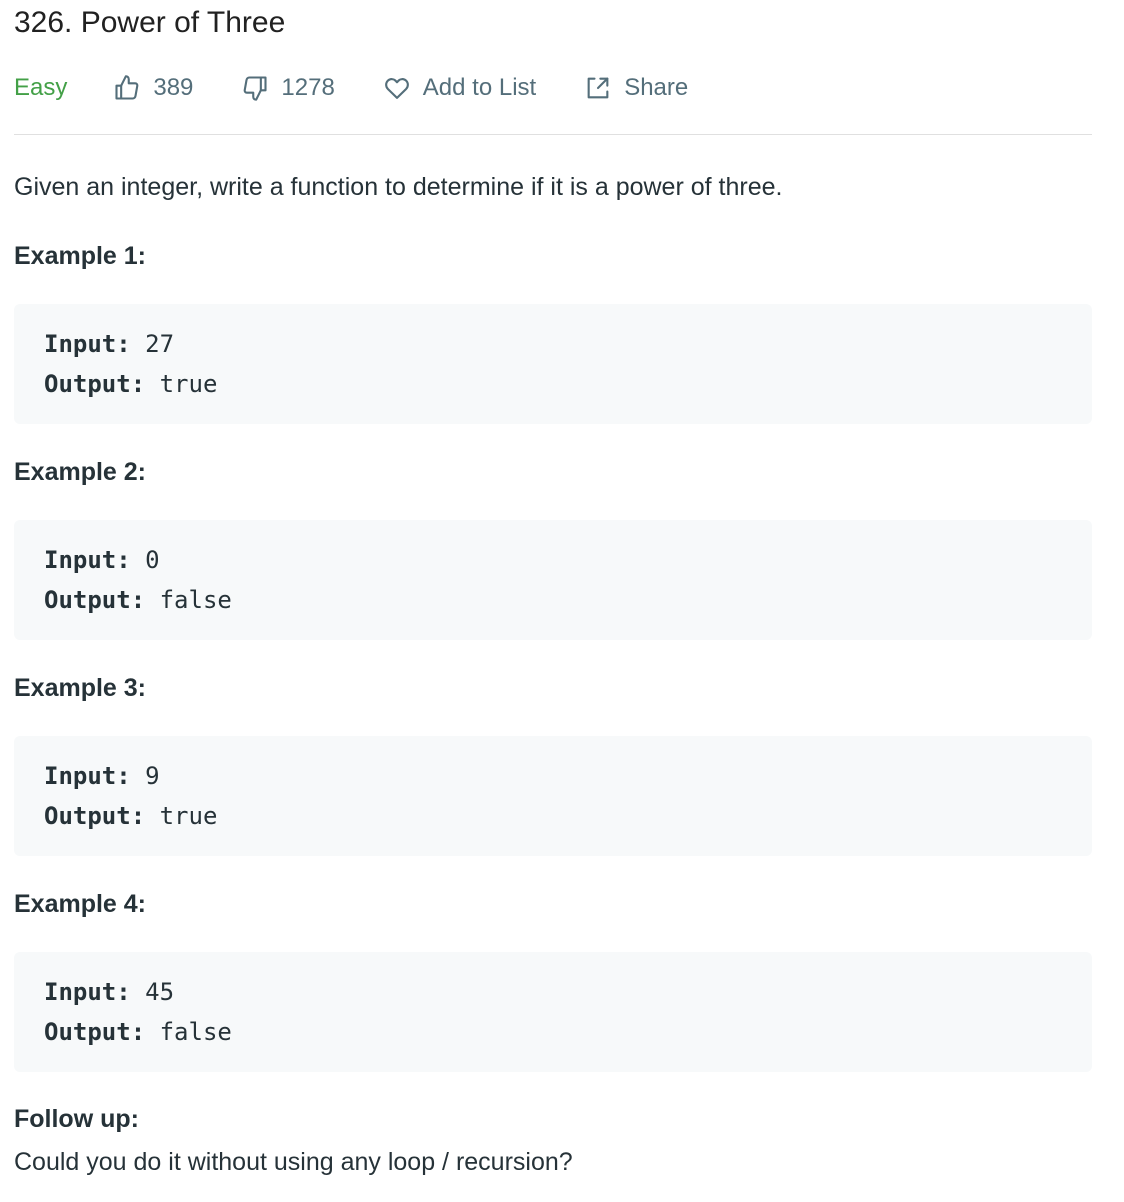 The width and height of the screenshot is (1124, 1202). What do you see at coordinates (160, 992) in the screenshot?
I see `input-value: 45` at bounding box center [160, 992].